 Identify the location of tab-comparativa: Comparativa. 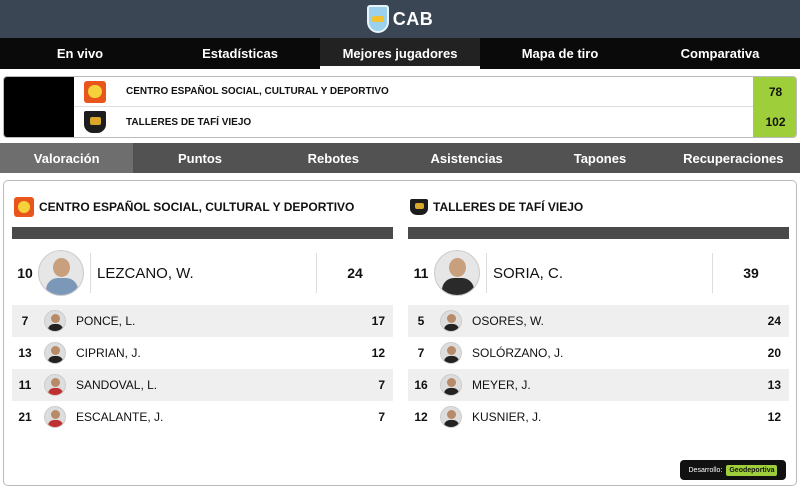
(720, 53).